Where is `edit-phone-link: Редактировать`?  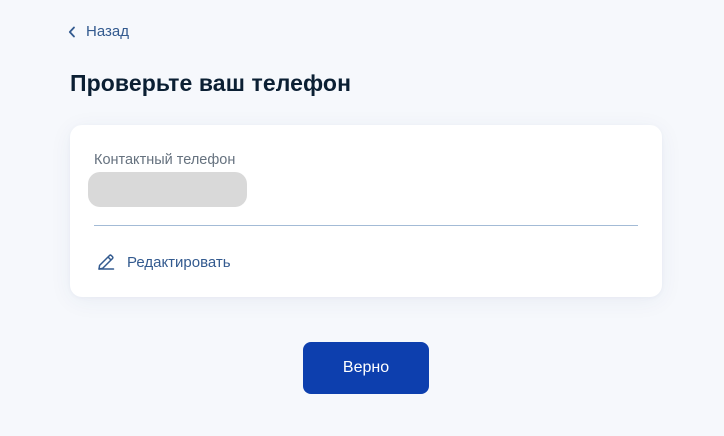 edit-phone-link: Редактировать is located at coordinates (163, 262).